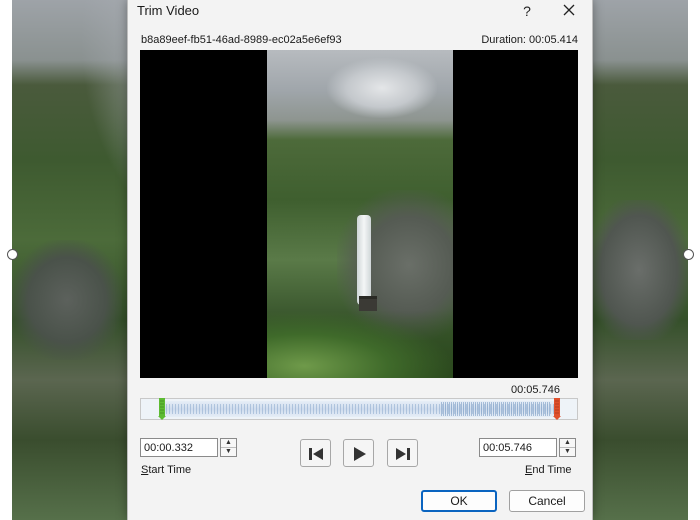  Describe the element at coordinates (552, 470) in the screenshot. I see `end-time-label-text: nd Time` at that location.